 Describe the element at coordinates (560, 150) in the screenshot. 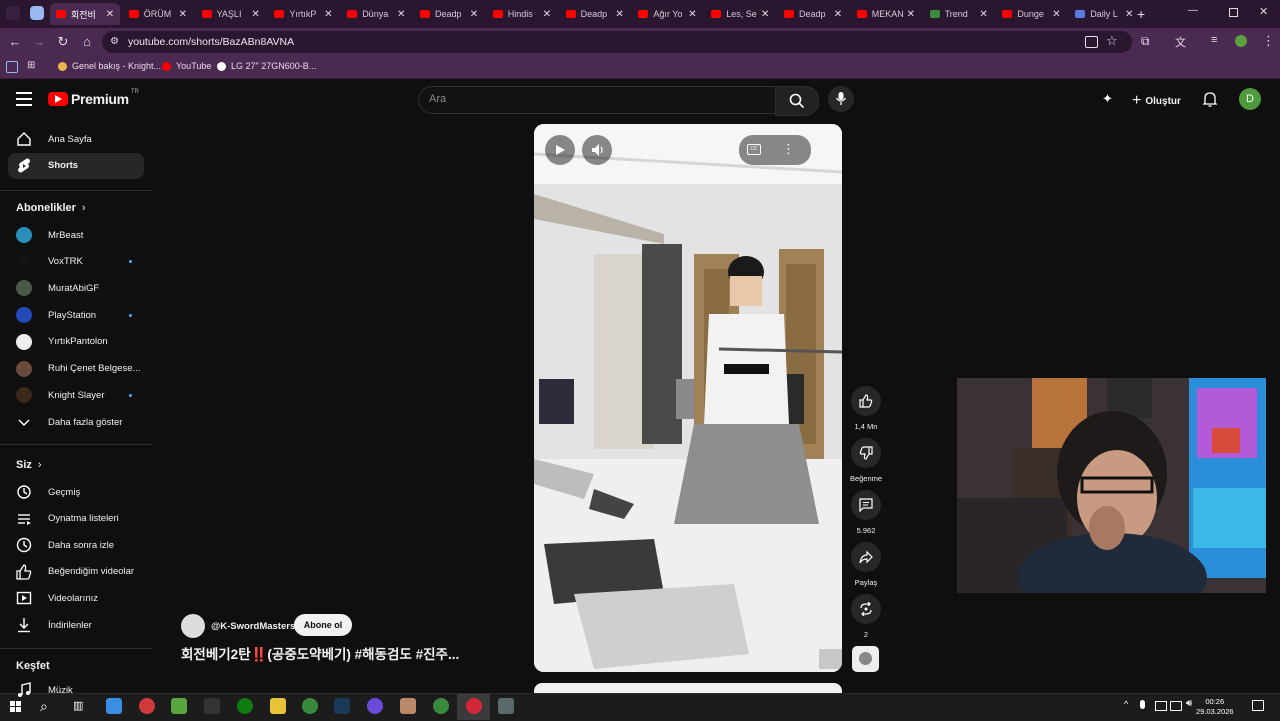

I see `play-button` at that location.